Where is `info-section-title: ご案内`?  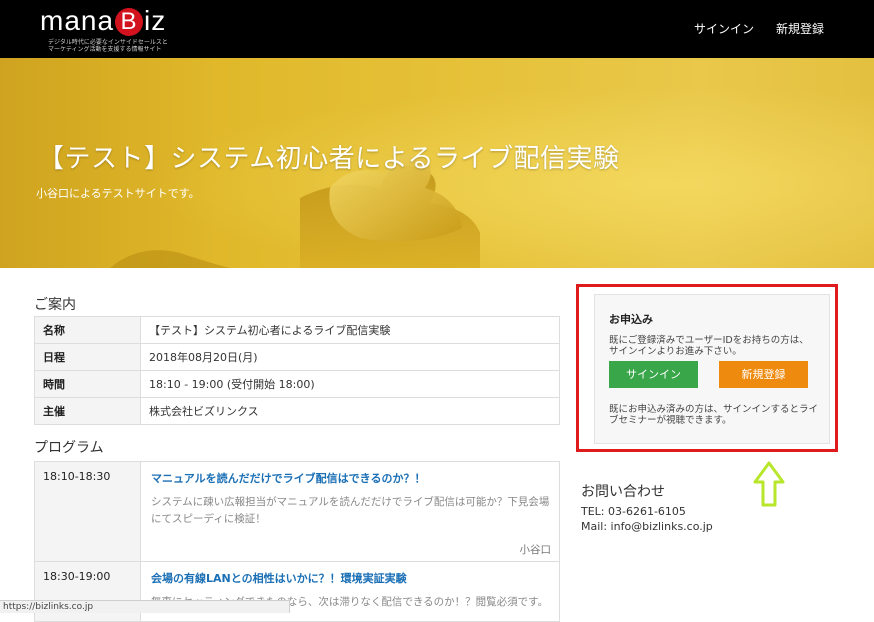
info-section-title: ご案内 is located at coordinates (55, 305).